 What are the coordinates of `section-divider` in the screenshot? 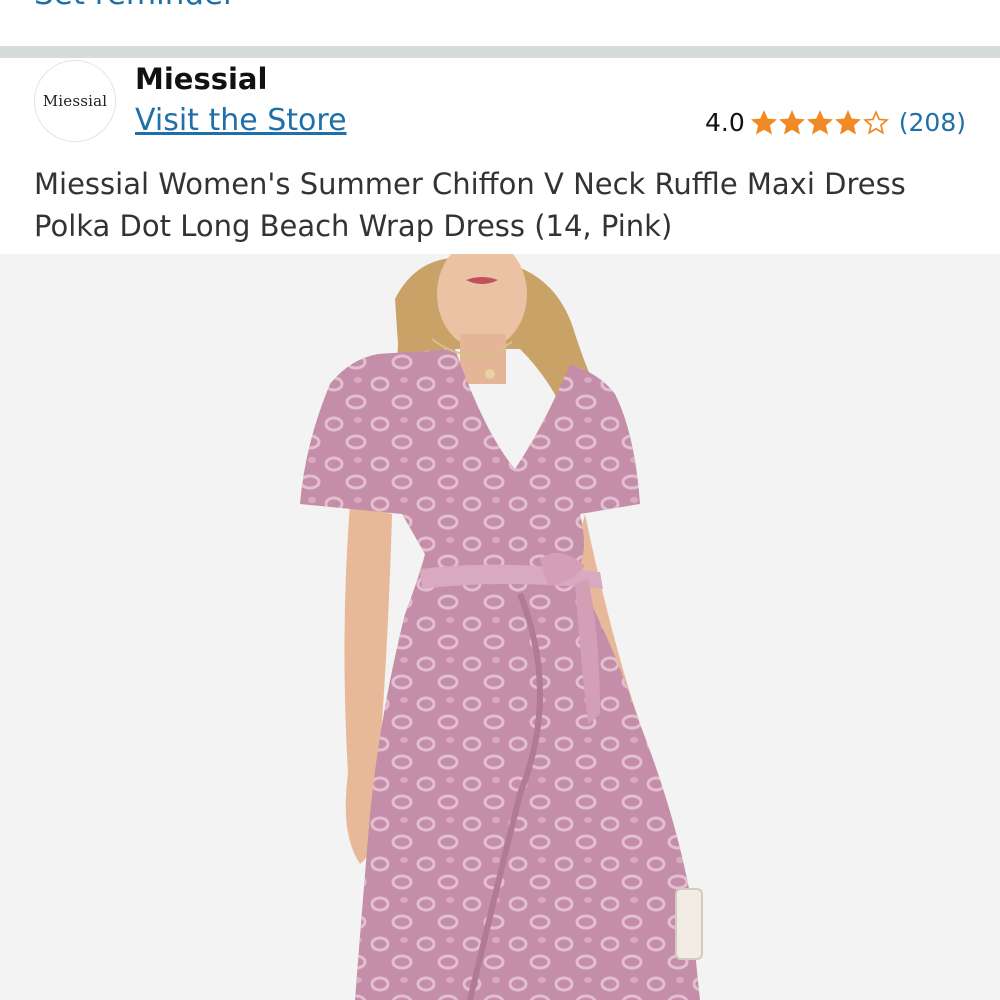 It's located at (500, 52).